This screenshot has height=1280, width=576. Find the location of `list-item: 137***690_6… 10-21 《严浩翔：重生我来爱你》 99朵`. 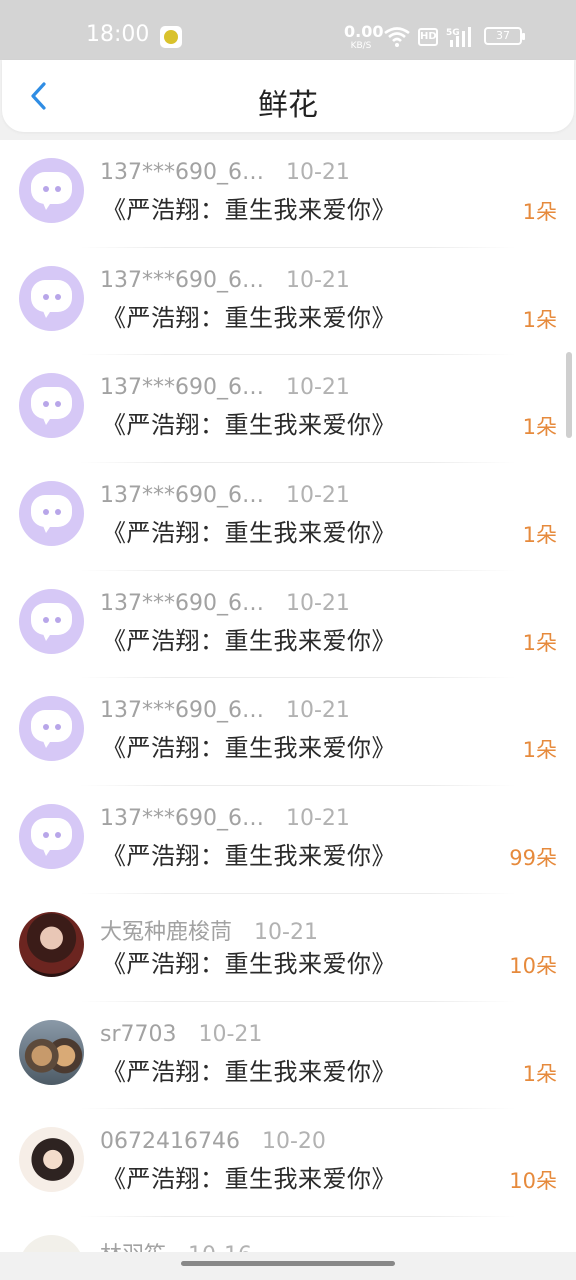

list-item: 137***690_6… 10-21 《严浩翔：重生我来爱你》 99朵 is located at coordinates (288, 840).